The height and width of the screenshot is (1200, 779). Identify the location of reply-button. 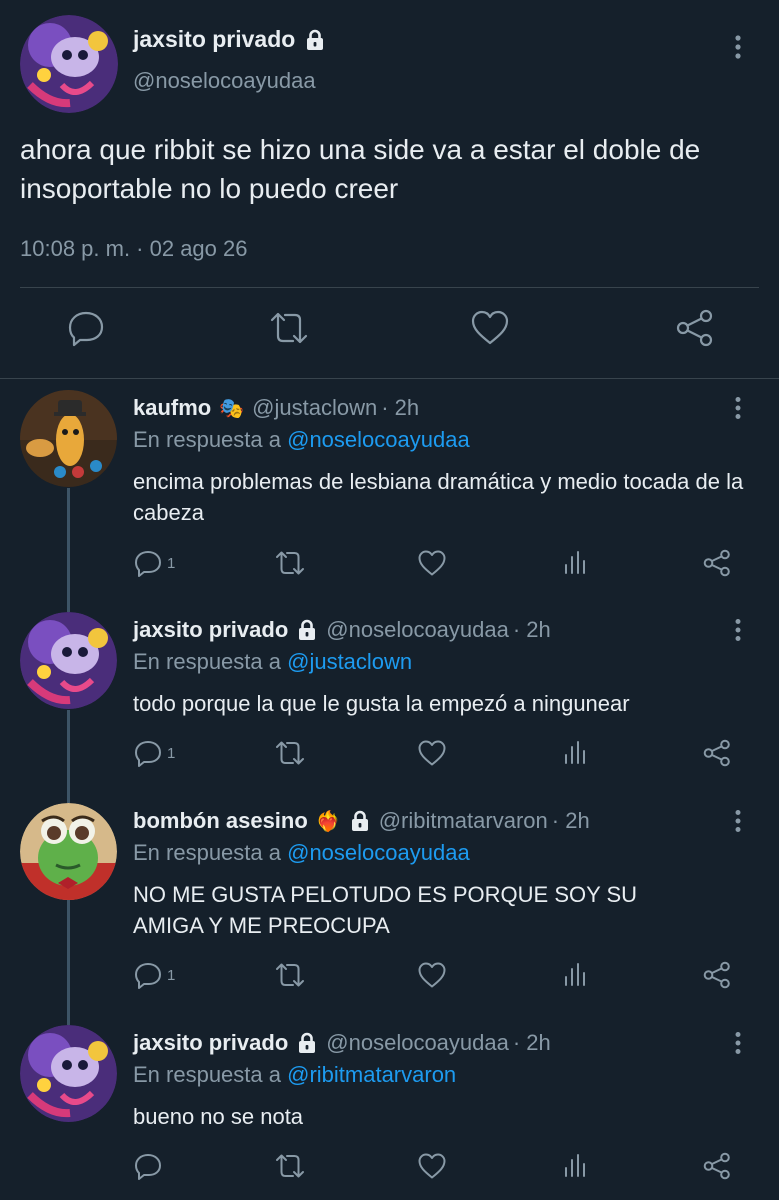
(150, 1166).